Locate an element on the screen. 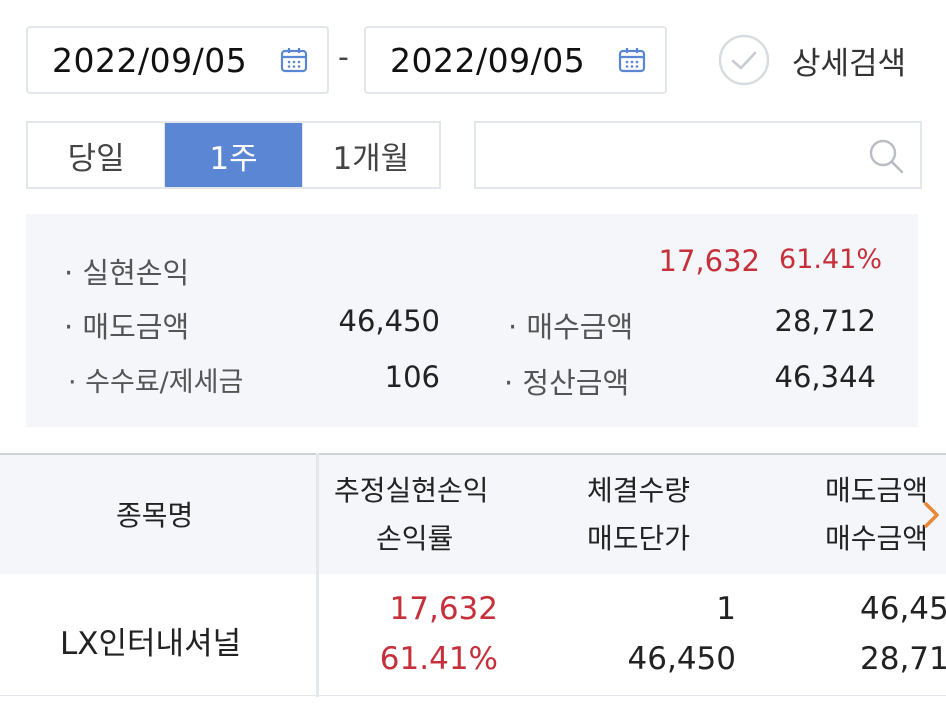 Image resolution: width=946 pixels, height=721 pixels. header-name: 종목명 is located at coordinates (155, 515).